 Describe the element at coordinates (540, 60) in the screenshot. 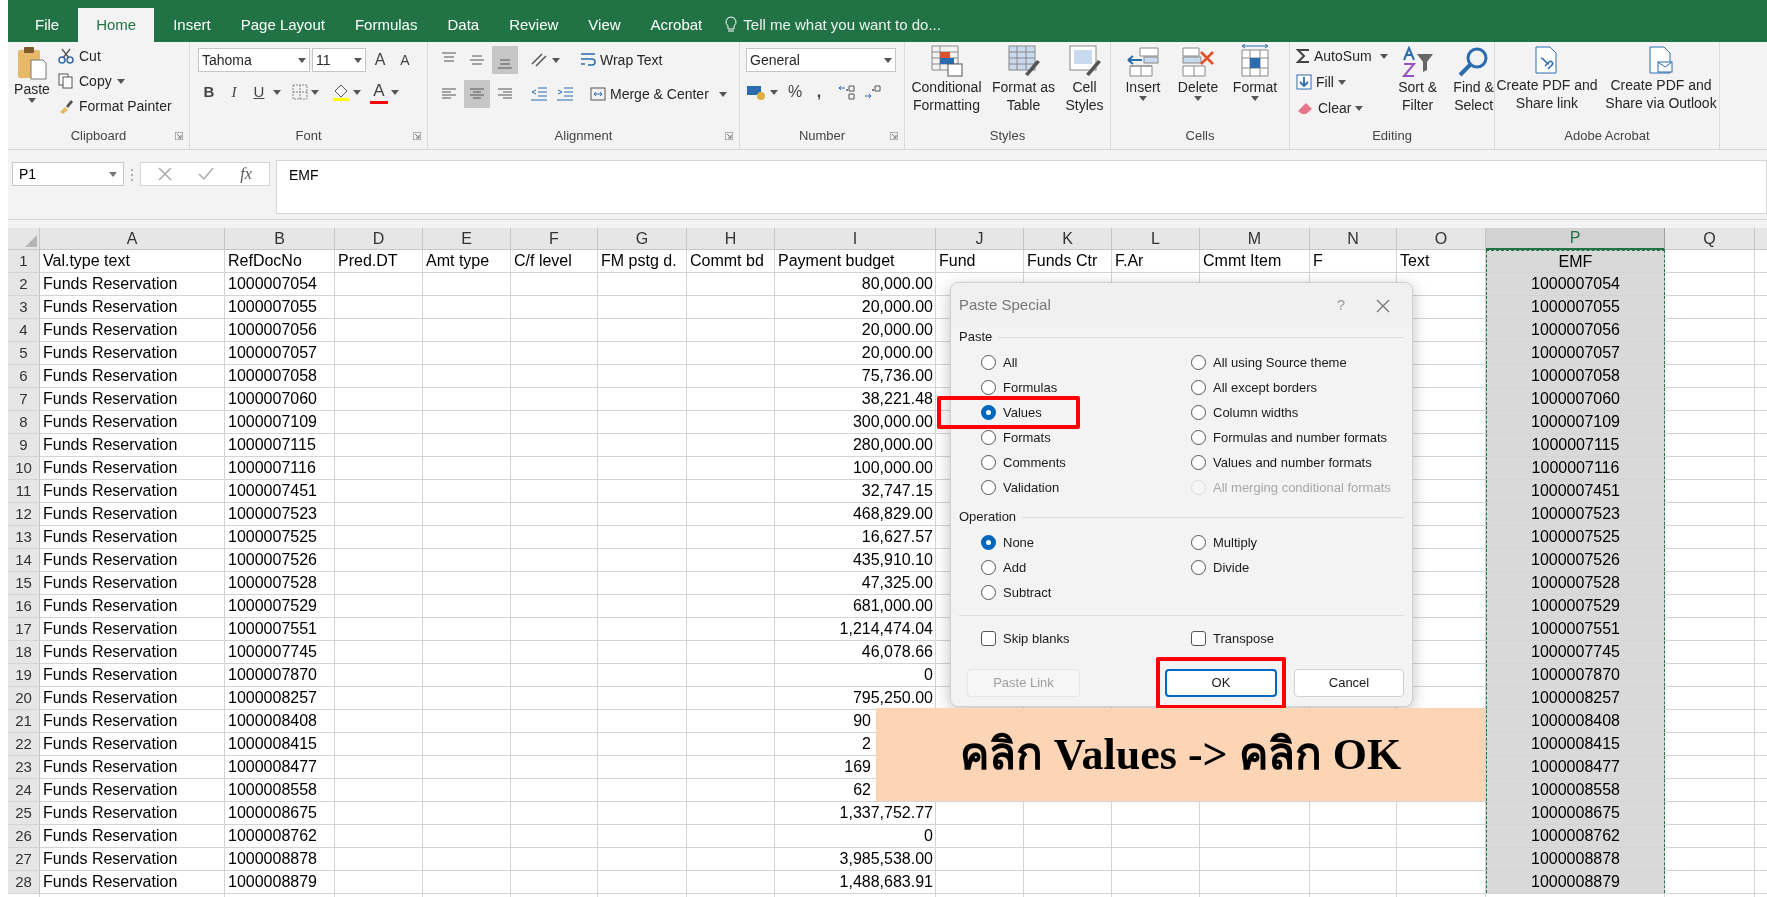

I see `text-orientation-icon` at that location.